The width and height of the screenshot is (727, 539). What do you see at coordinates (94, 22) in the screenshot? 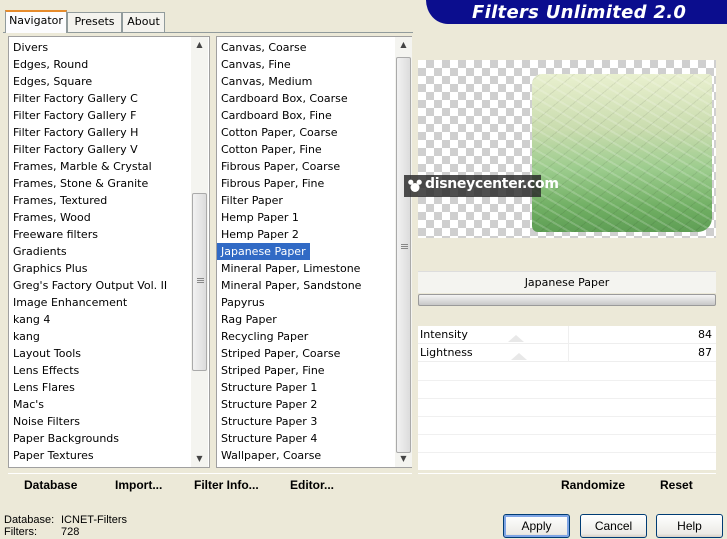
I see `tab-presets: Presets` at bounding box center [94, 22].